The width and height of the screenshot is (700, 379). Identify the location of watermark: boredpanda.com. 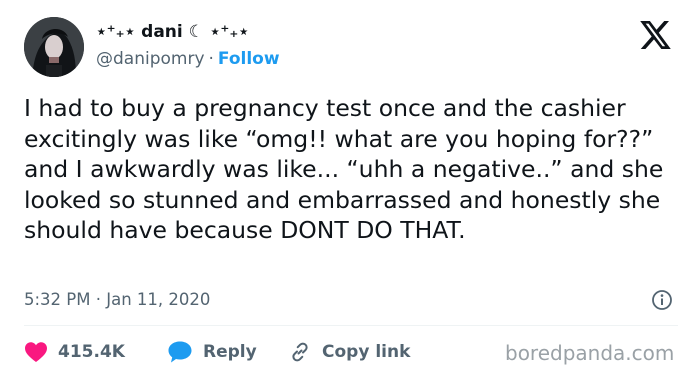
(590, 353).